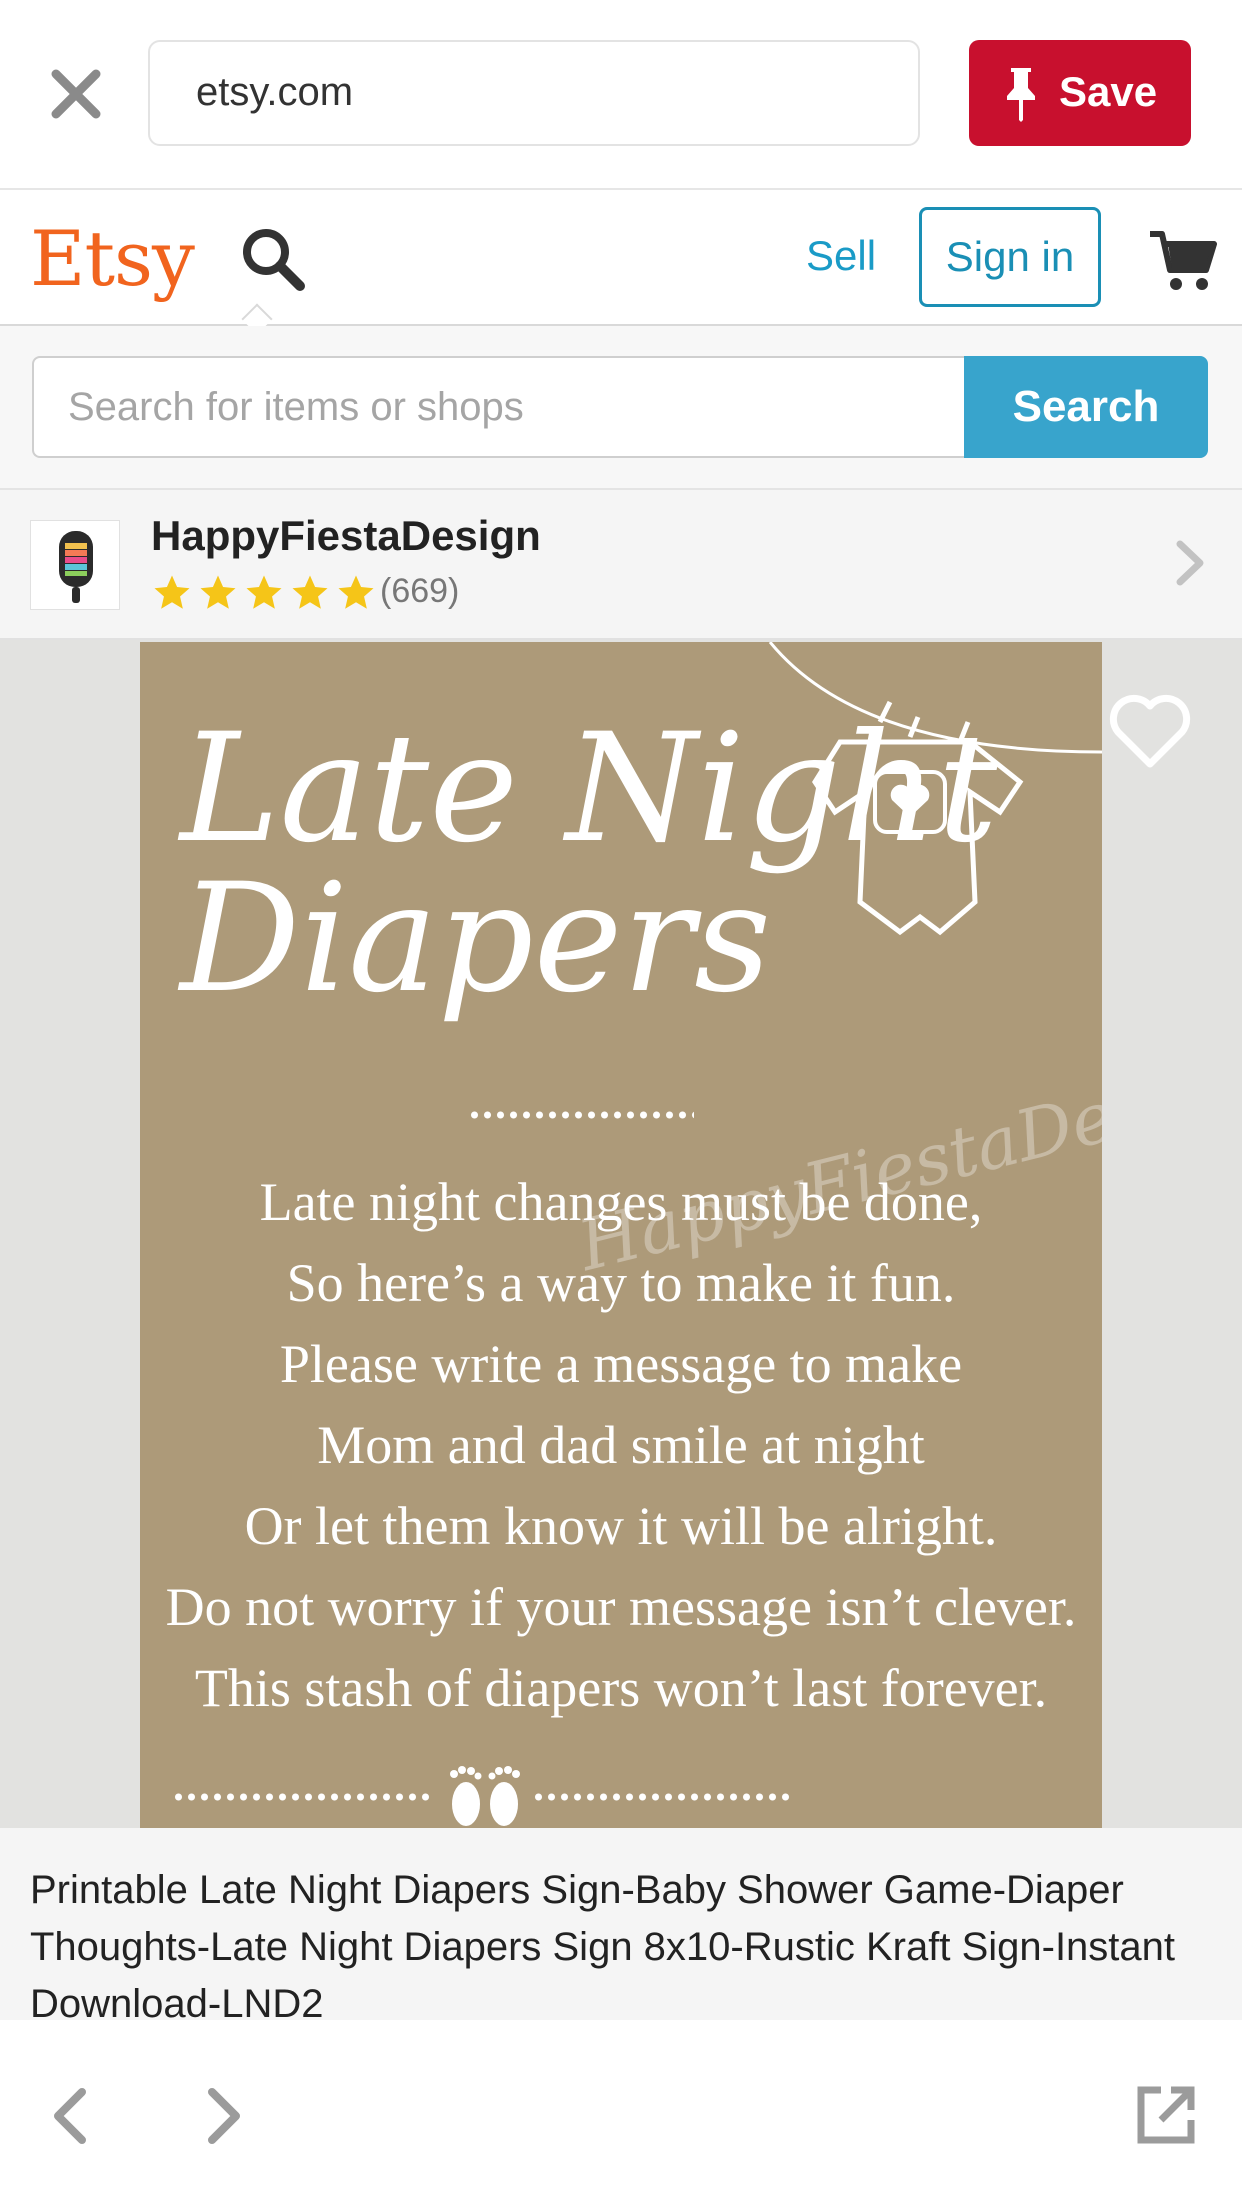 The width and height of the screenshot is (1242, 2208). Describe the element at coordinates (112, 258) in the screenshot. I see `etsy-logo: Etsy` at that location.